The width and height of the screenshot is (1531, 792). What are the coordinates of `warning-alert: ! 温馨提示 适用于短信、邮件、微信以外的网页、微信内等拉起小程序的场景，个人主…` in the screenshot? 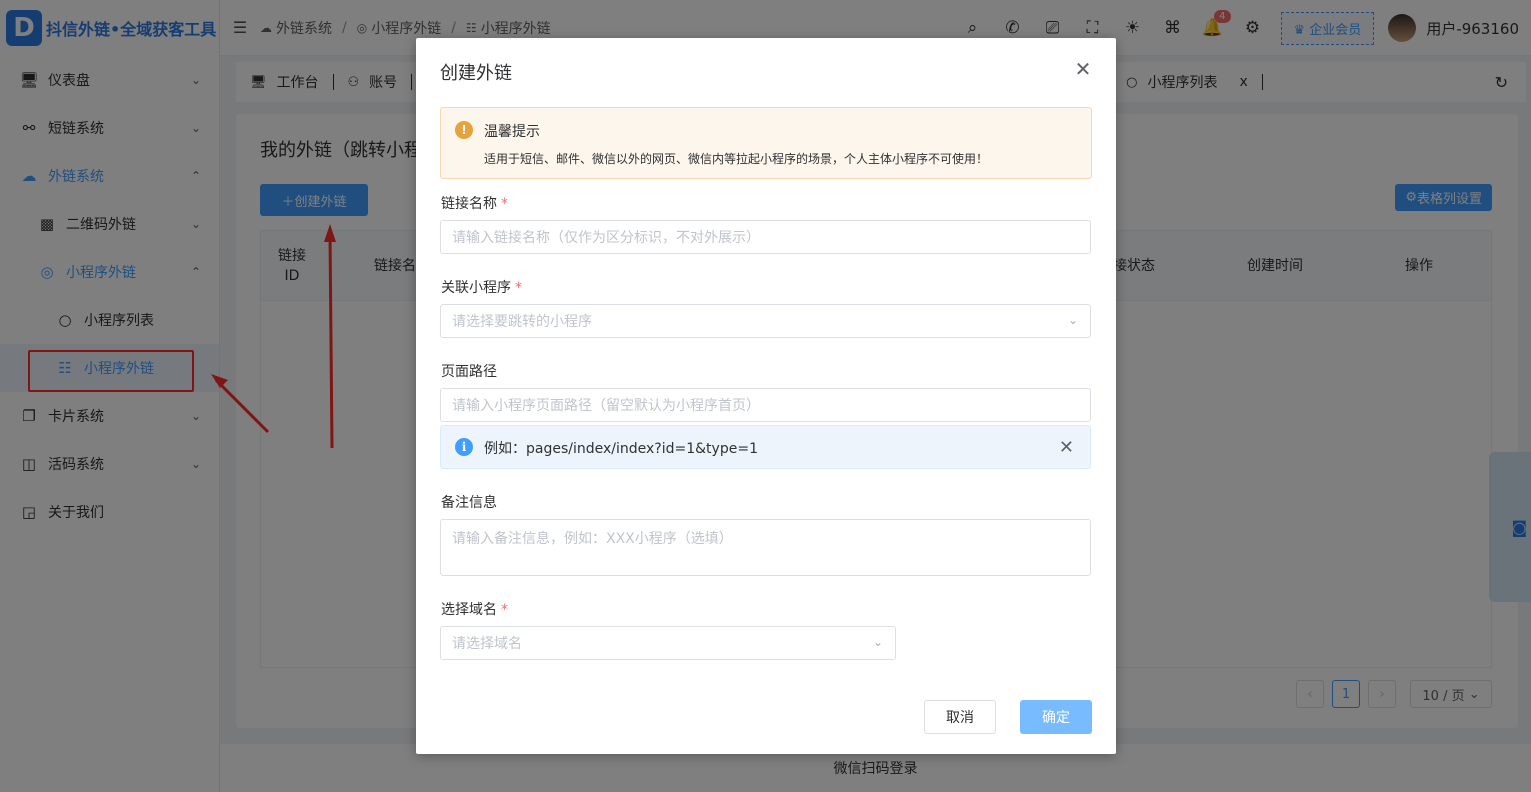 It's located at (766, 143).